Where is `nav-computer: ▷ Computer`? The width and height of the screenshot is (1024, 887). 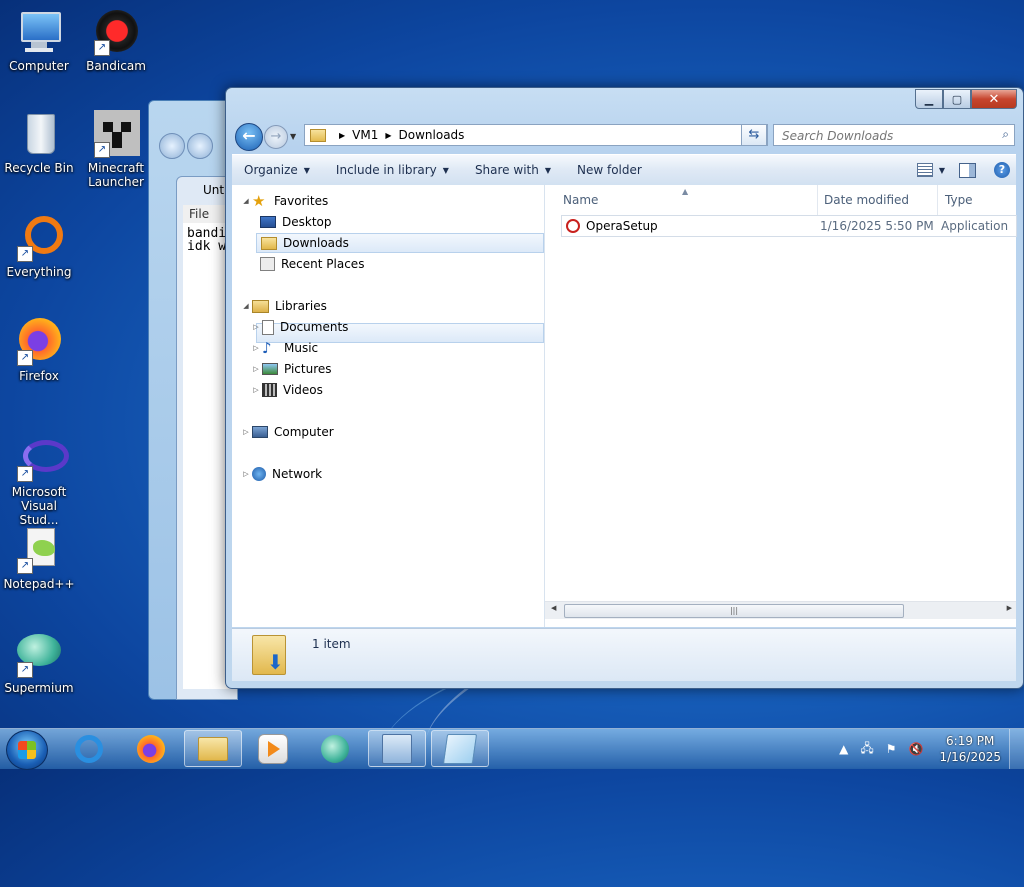 nav-computer: ▷ Computer is located at coordinates (286, 432).